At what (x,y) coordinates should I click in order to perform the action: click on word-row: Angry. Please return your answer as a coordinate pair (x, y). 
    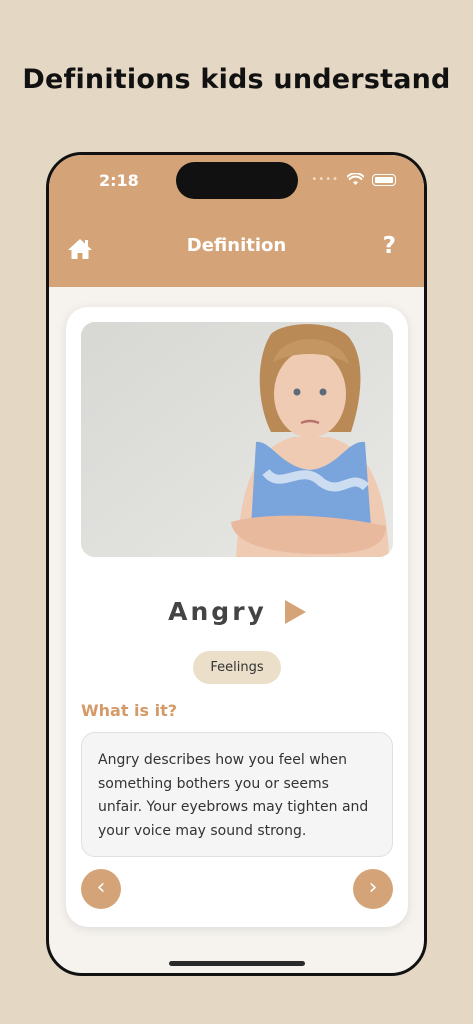
    Looking at the image, I should click on (237, 611).